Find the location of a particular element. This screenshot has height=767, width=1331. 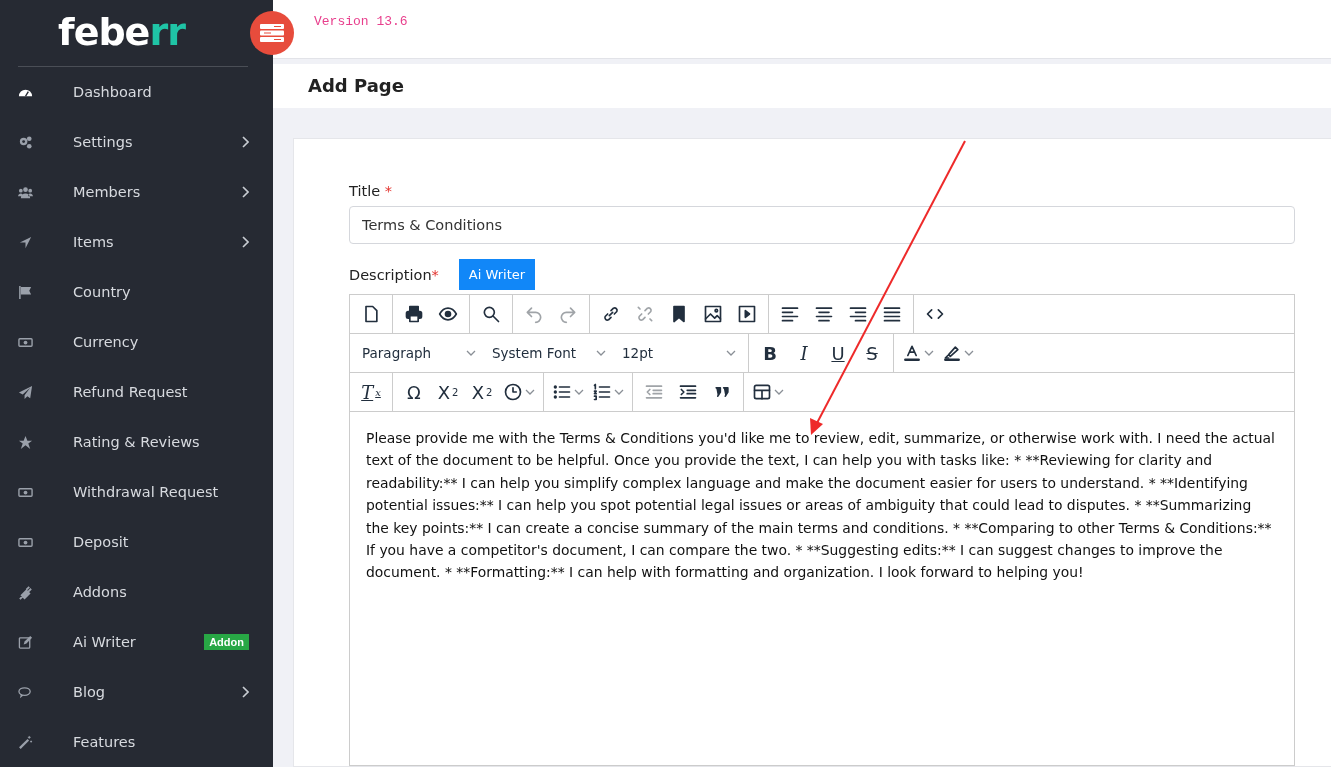

sidebar-item-label: Ai Writer is located at coordinates (105, 642).